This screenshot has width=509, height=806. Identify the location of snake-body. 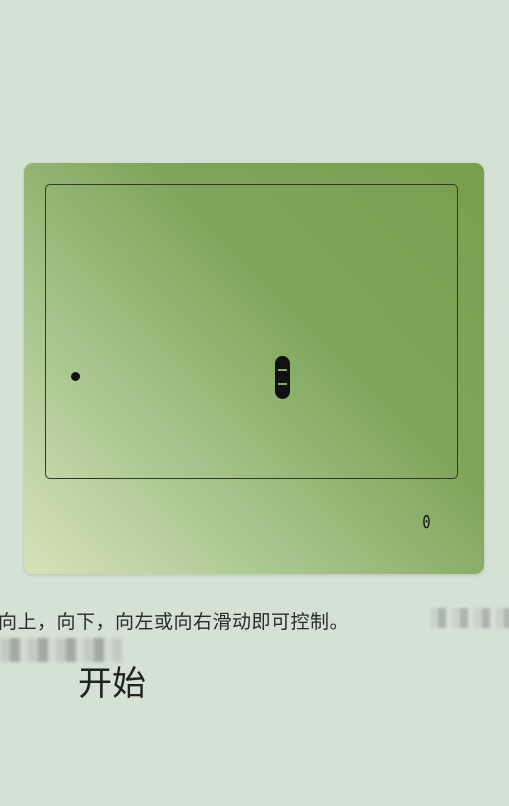
(282, 377).